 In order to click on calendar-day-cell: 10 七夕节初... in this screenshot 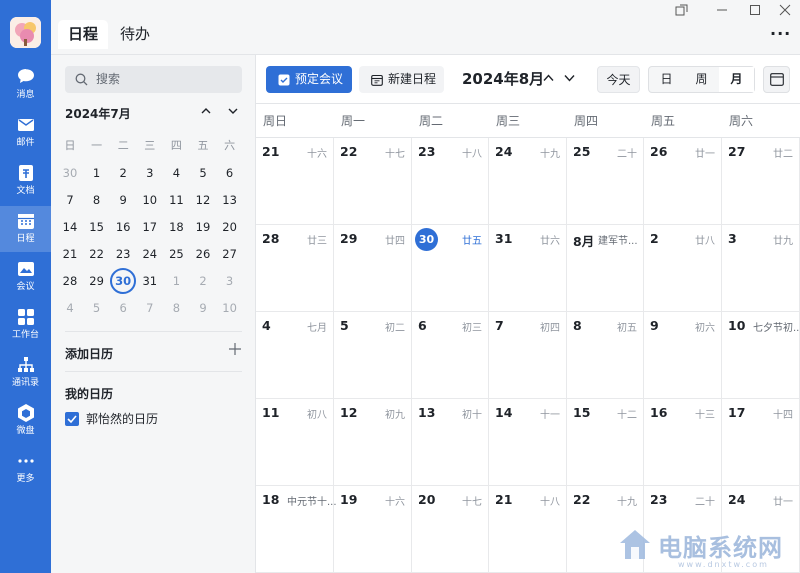, I will do `click(761, 355)`.